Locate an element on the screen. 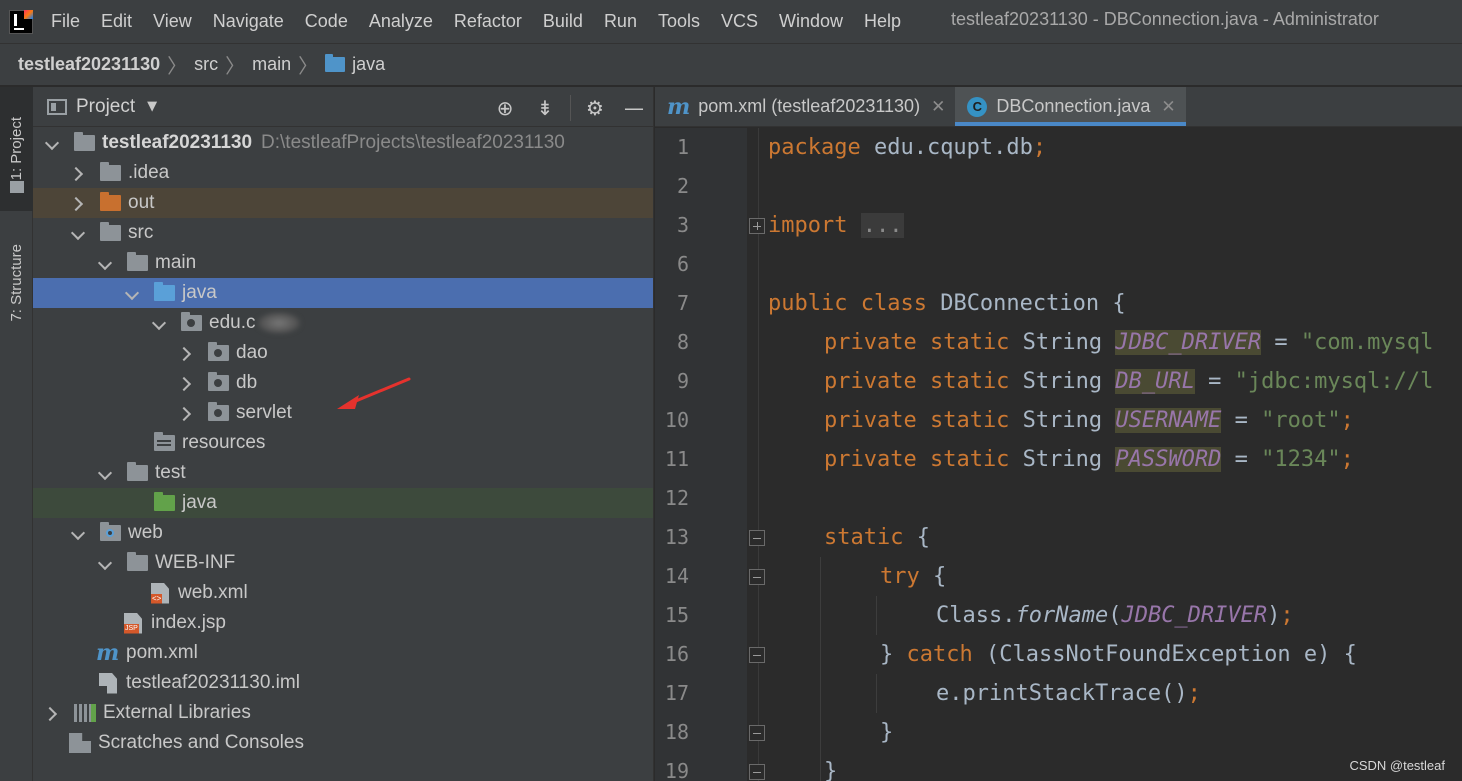  menu-edit: Edit is located at coordinates (116, 21).